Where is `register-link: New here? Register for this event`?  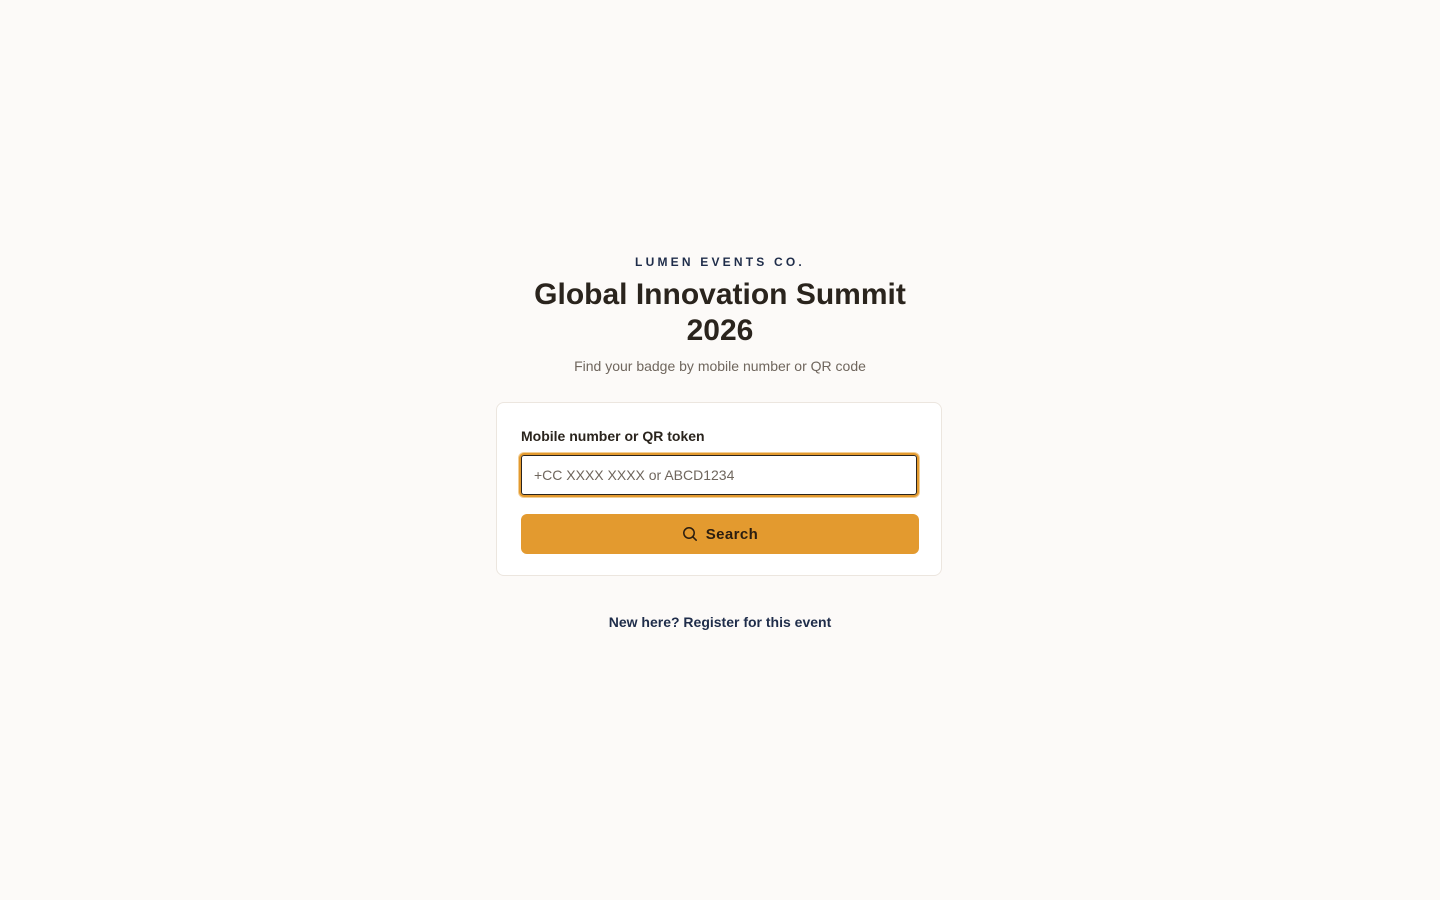
register-link: New here? Register for this event is located at coordinates (720, 622).